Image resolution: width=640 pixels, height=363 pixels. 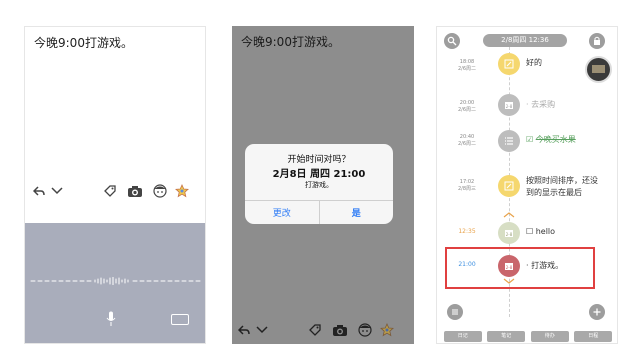 I want to click on entry-time: 12:35, so click(x=467, y=231).